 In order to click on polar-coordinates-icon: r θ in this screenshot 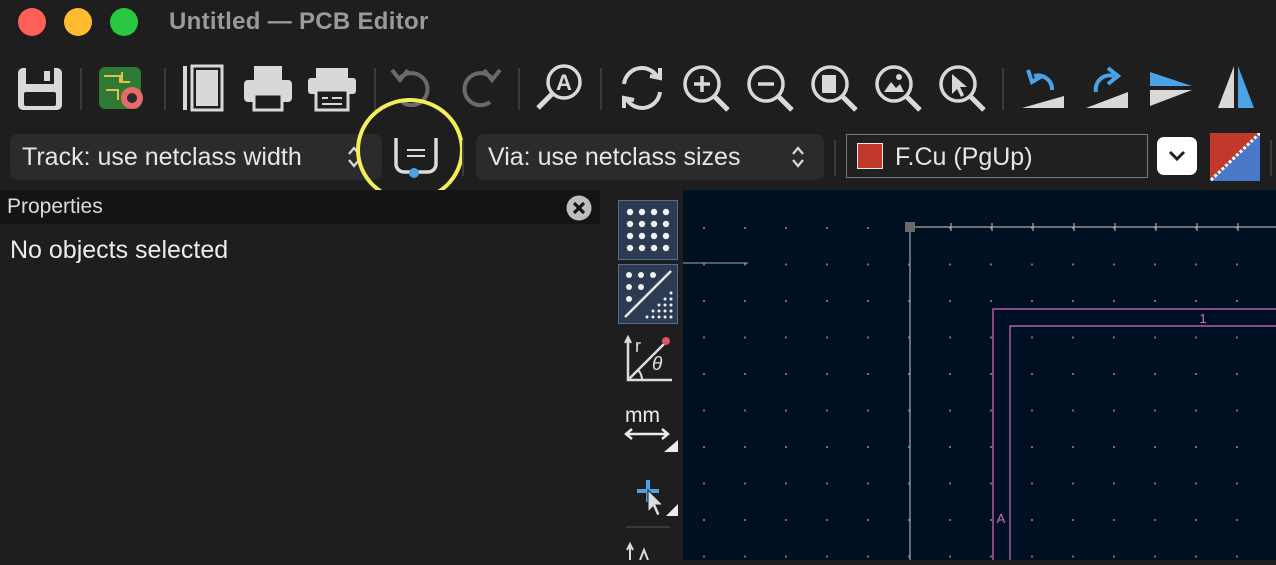, I will do `click(648, 360)`.